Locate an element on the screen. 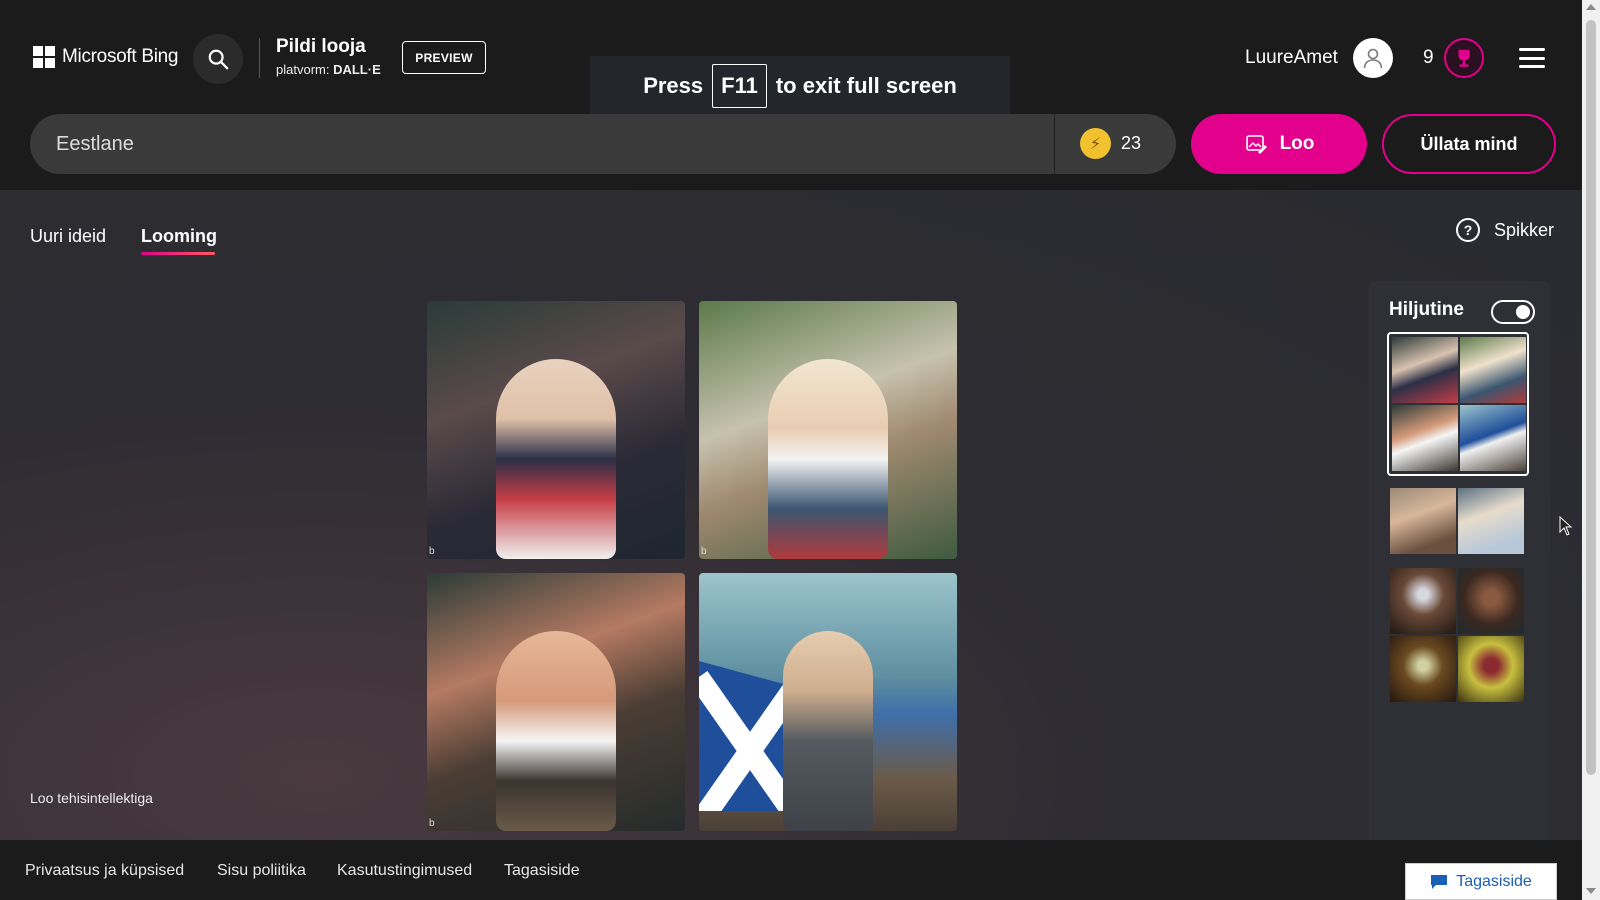  toggle-knob is located at coordinates (1523, 312).